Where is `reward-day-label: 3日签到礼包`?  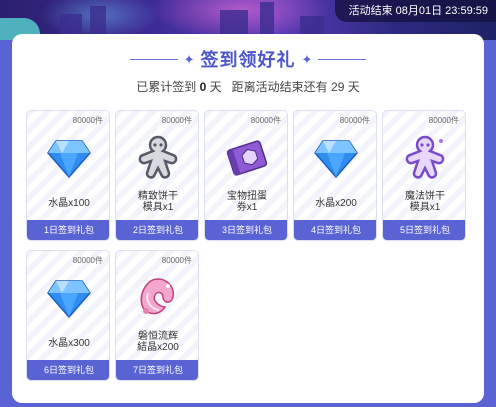
reward-day-label: 3日签到礼包 is located at coordinates (246, 230).